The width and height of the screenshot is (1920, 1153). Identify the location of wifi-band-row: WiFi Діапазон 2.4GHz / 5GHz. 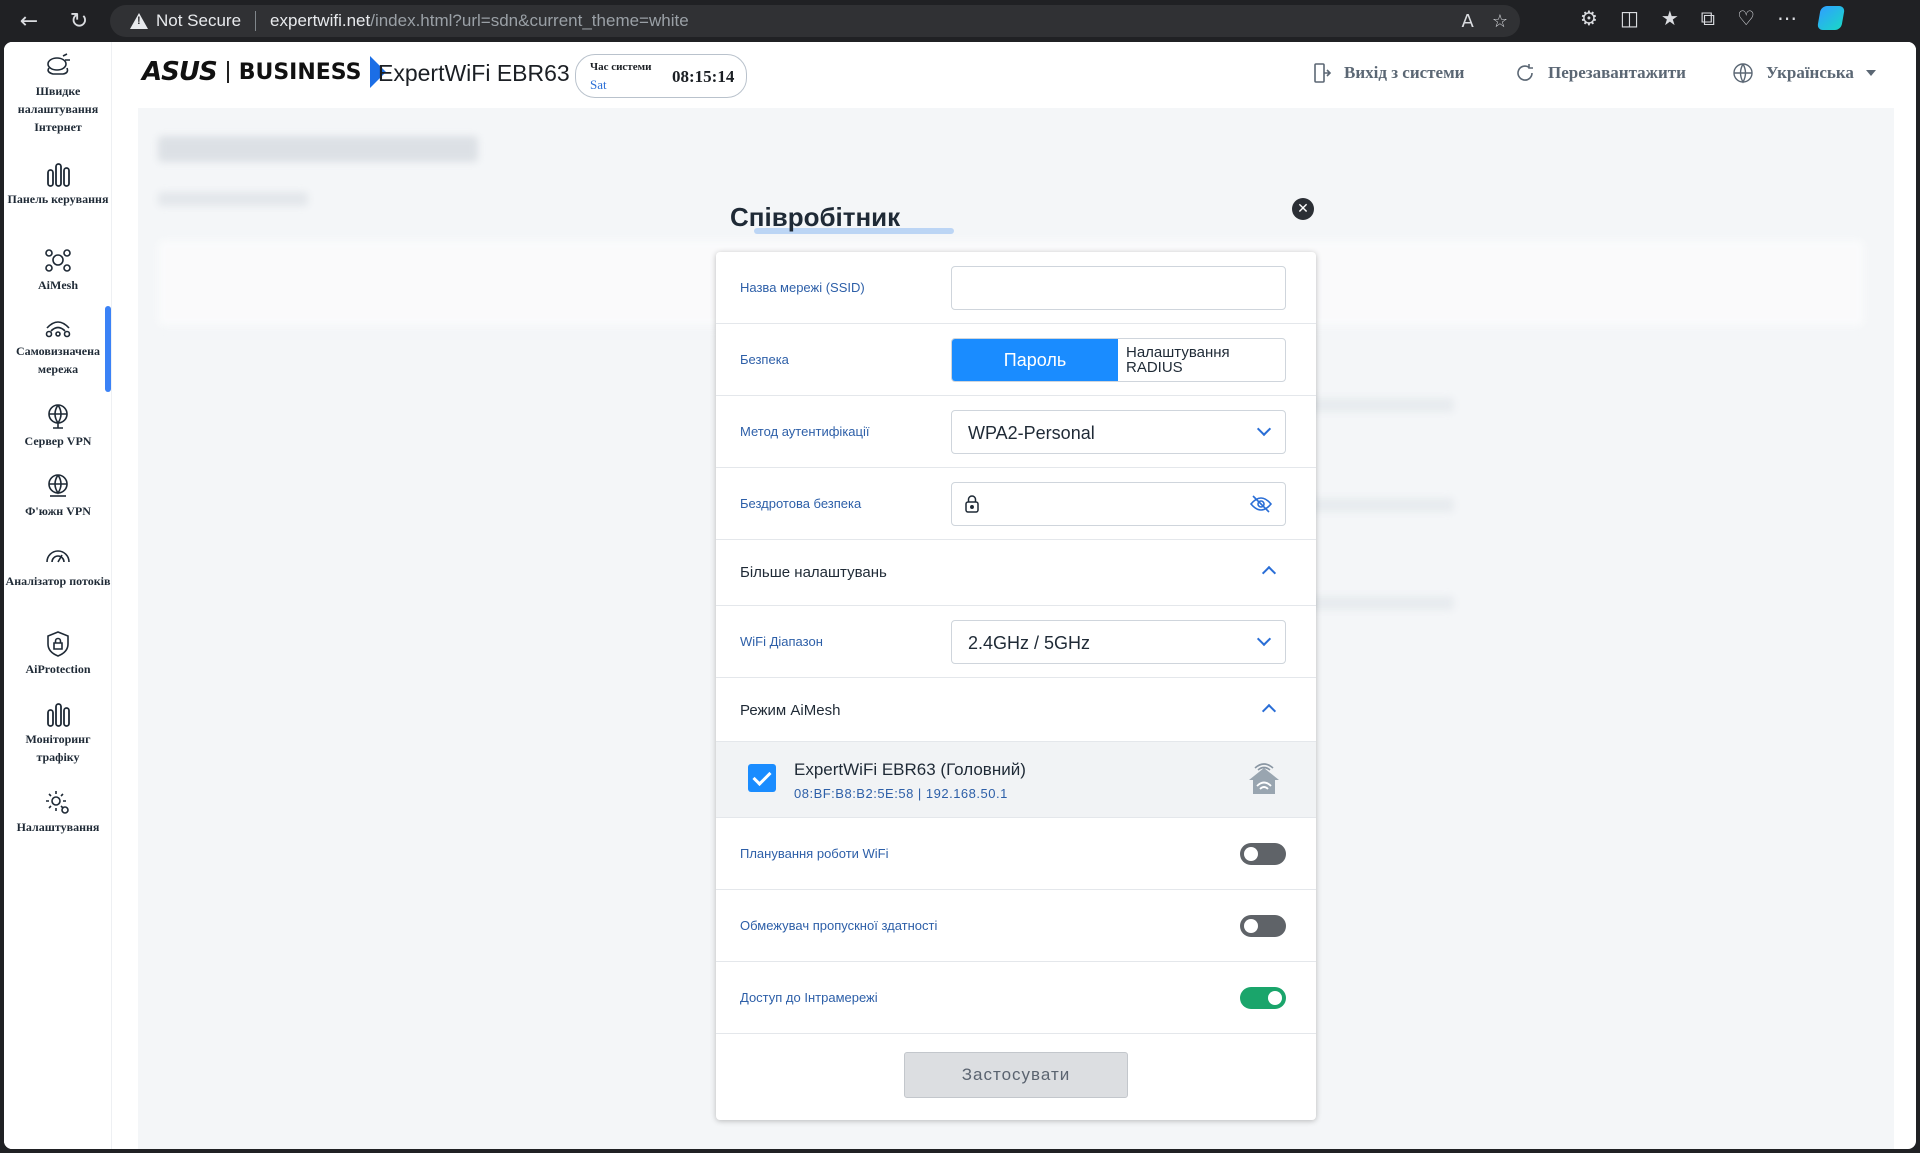
(1016, 642).